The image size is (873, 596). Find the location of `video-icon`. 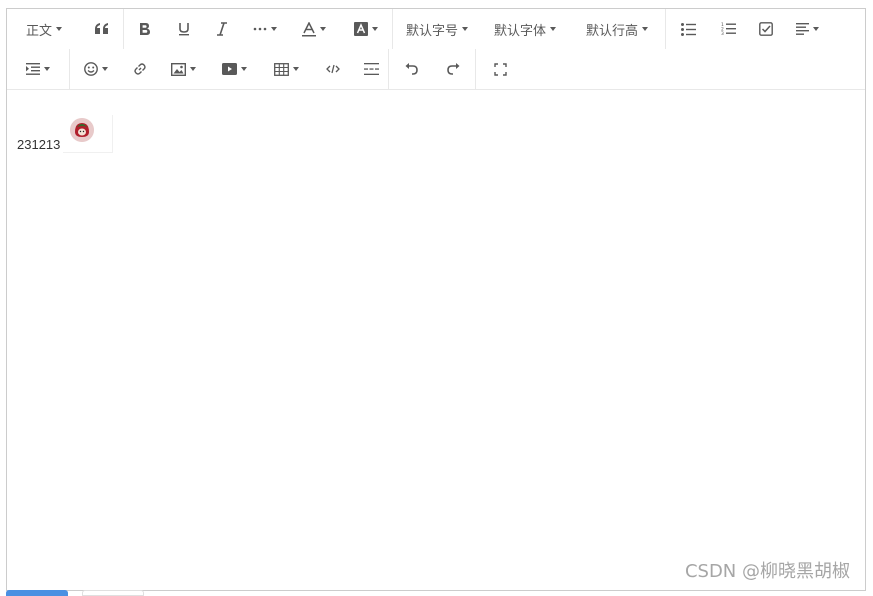

video-icon is located at coordinates (229, 69).